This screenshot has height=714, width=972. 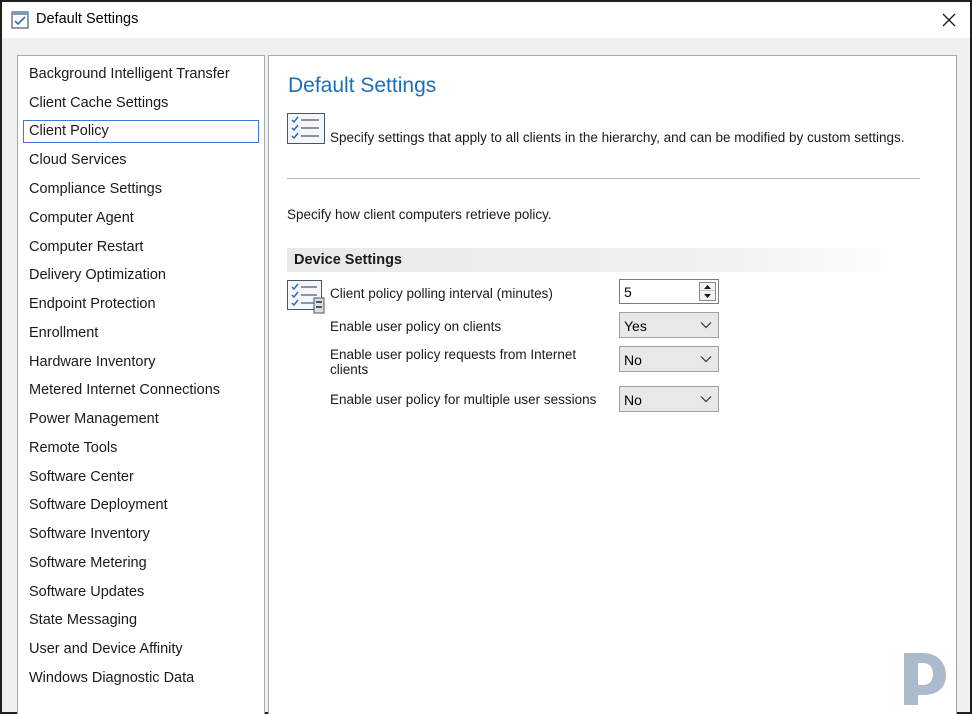 What do you see at coordinates (141, 275) in the screenshot?
I see `nav-item-delivery-optimization: Delivery Optimization` at bounding box center [141, 275].